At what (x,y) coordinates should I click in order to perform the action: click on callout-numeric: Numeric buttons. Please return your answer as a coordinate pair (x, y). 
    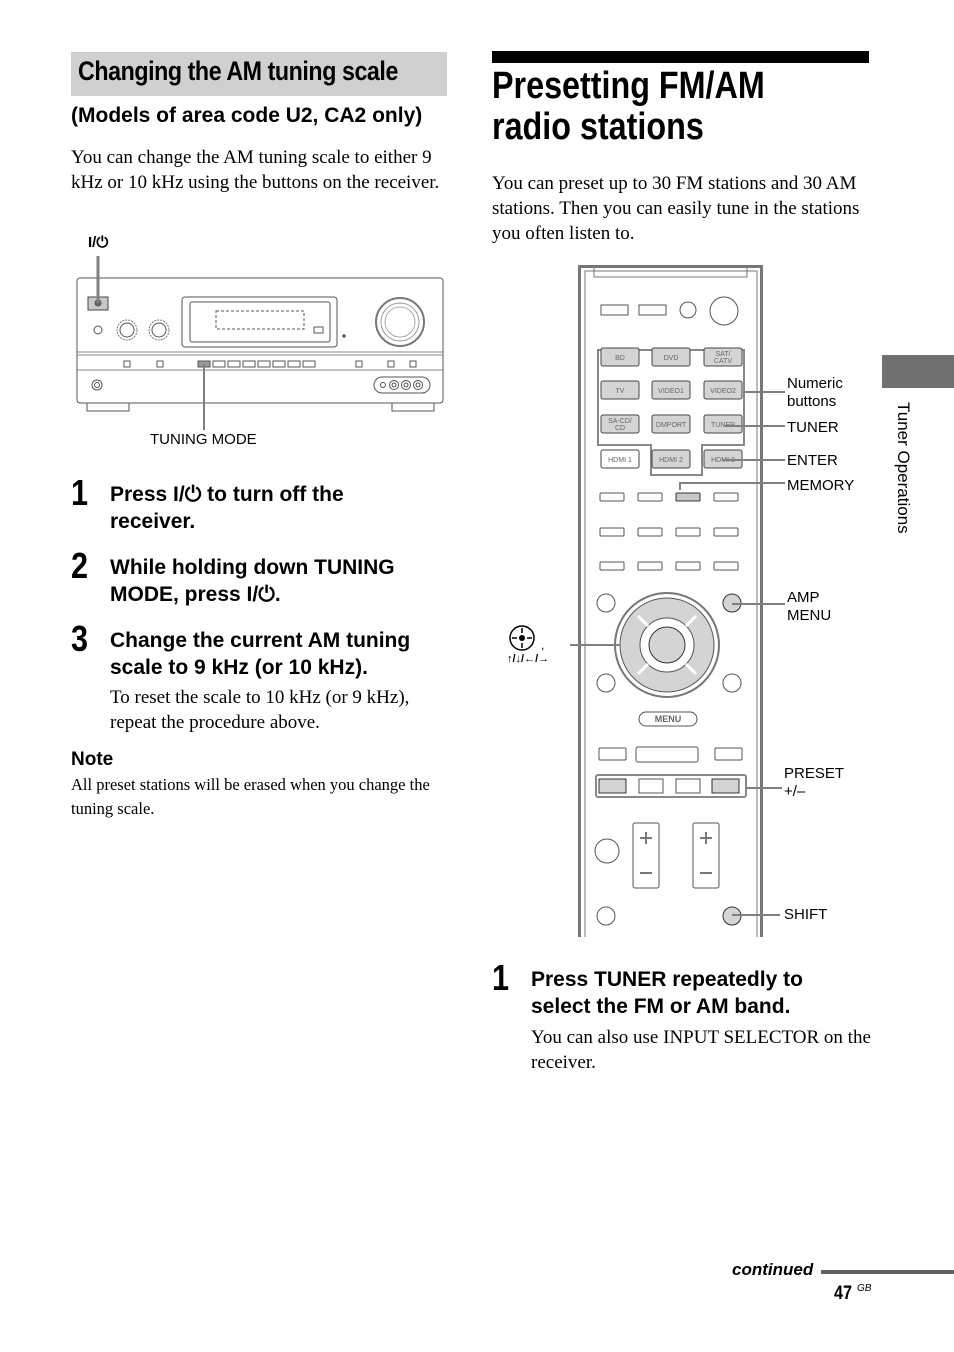
    Looking at the image, I should click on (822, 393).